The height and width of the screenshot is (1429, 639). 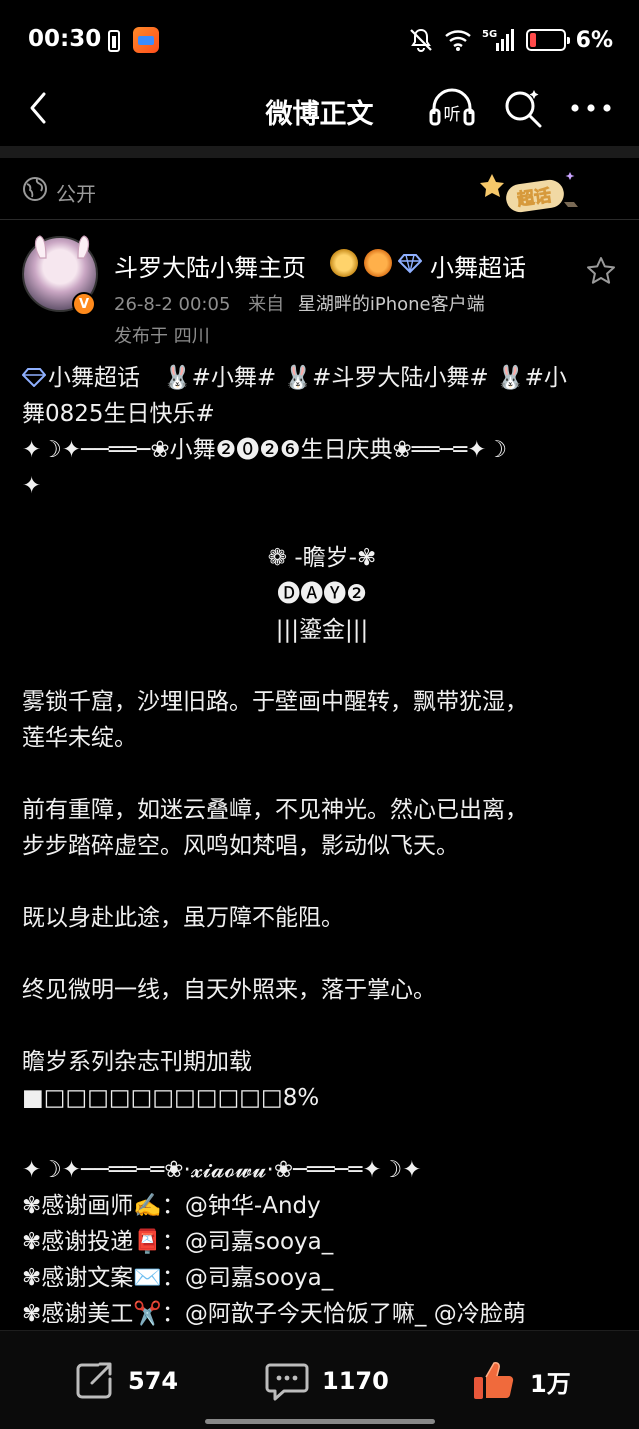 What do you see at coordinates (162, 336) in the screenshot?
I see `post-location: 发布于 四川` at bounding box center [162, 336].